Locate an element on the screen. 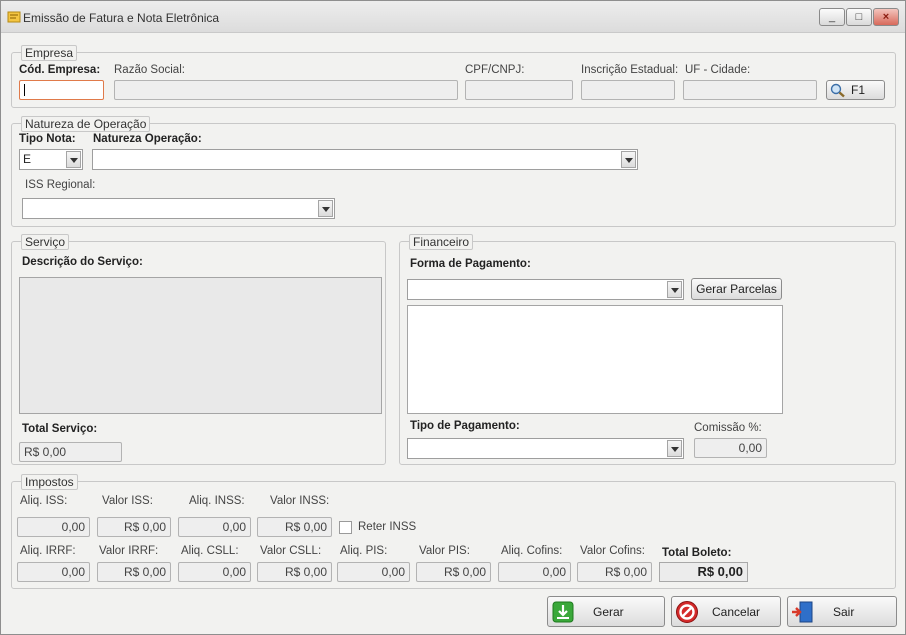 This screenshot has height=635, width=906. cancel-icon is located at coordinates (687, 612).